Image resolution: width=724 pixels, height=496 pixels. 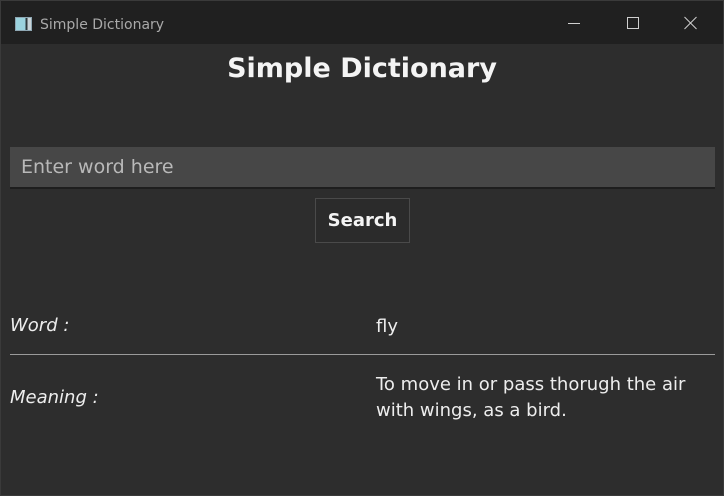 What do you see at coordinates (40, 325) in the screenshot?
I see `word-label: Word :` at bounding box center [40, 325].